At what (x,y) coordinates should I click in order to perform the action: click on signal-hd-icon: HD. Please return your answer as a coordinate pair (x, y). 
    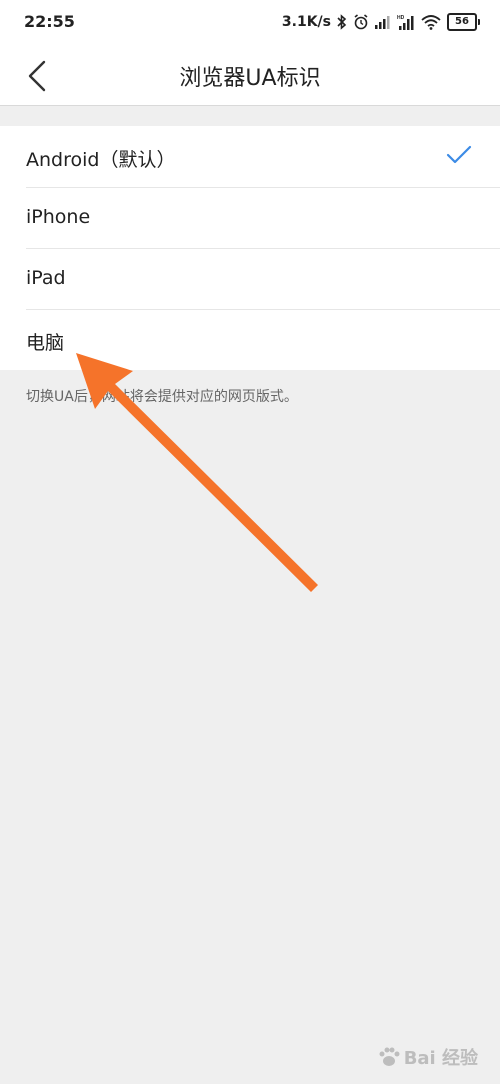
    Looking at the image, I should click on (405, 22).